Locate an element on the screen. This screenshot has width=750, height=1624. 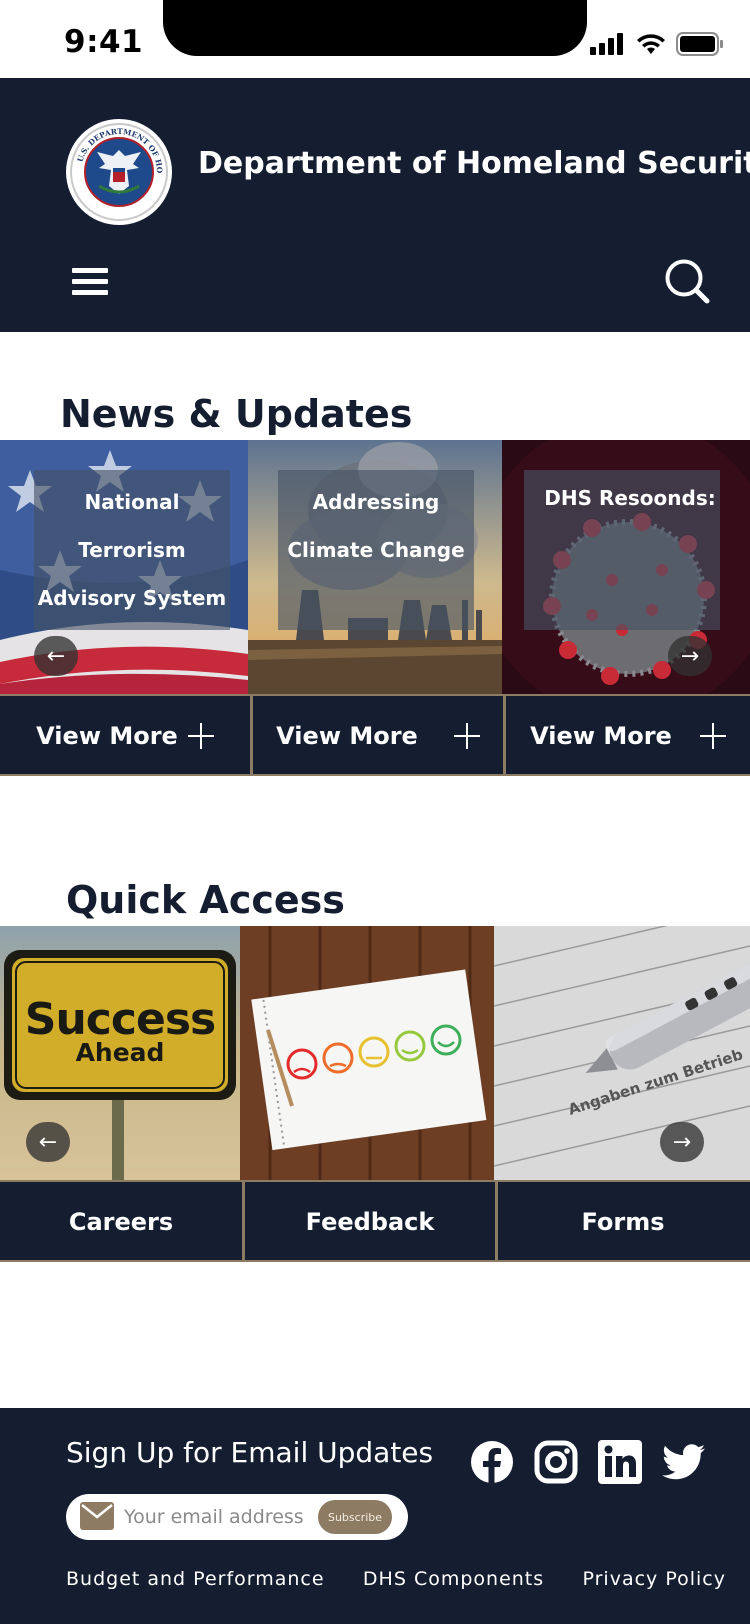
hamburger-menu-icon is located at coordinates (90, 283).